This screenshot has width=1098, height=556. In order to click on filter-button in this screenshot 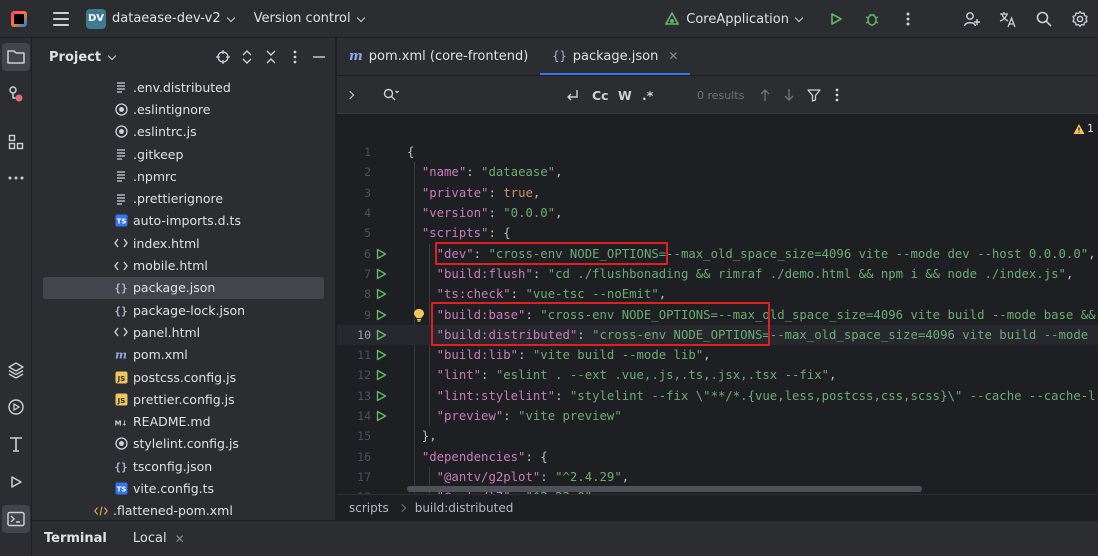, I will do `click(814, 95)`.